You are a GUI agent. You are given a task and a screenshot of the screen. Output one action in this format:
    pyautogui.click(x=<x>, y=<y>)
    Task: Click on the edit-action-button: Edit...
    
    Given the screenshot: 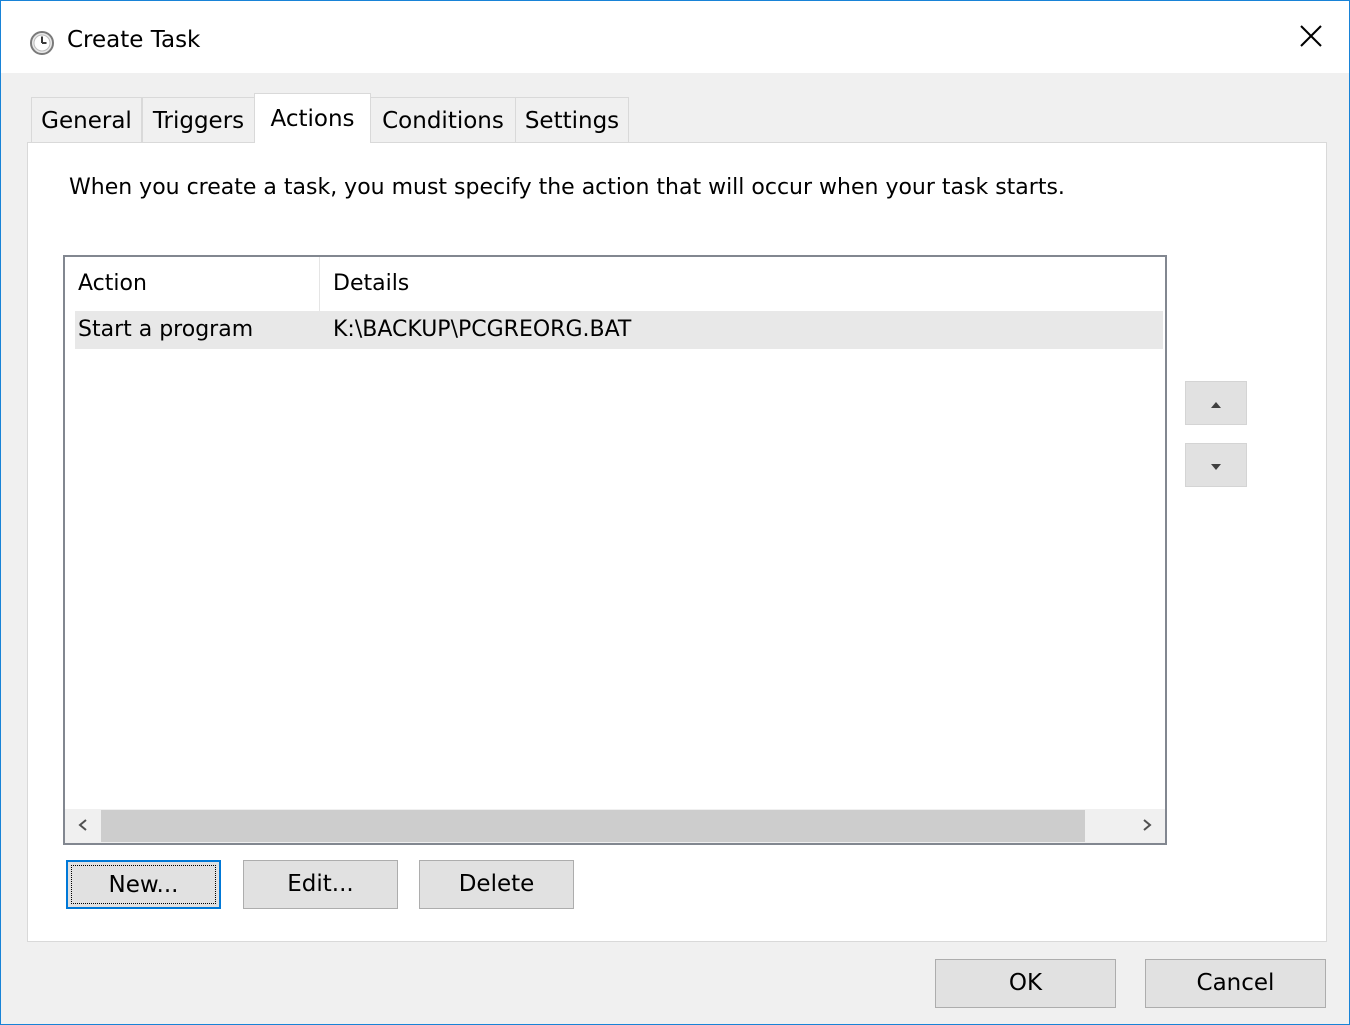 What is the action you would take?
    pyautogui.click(x=320, y=884)
    